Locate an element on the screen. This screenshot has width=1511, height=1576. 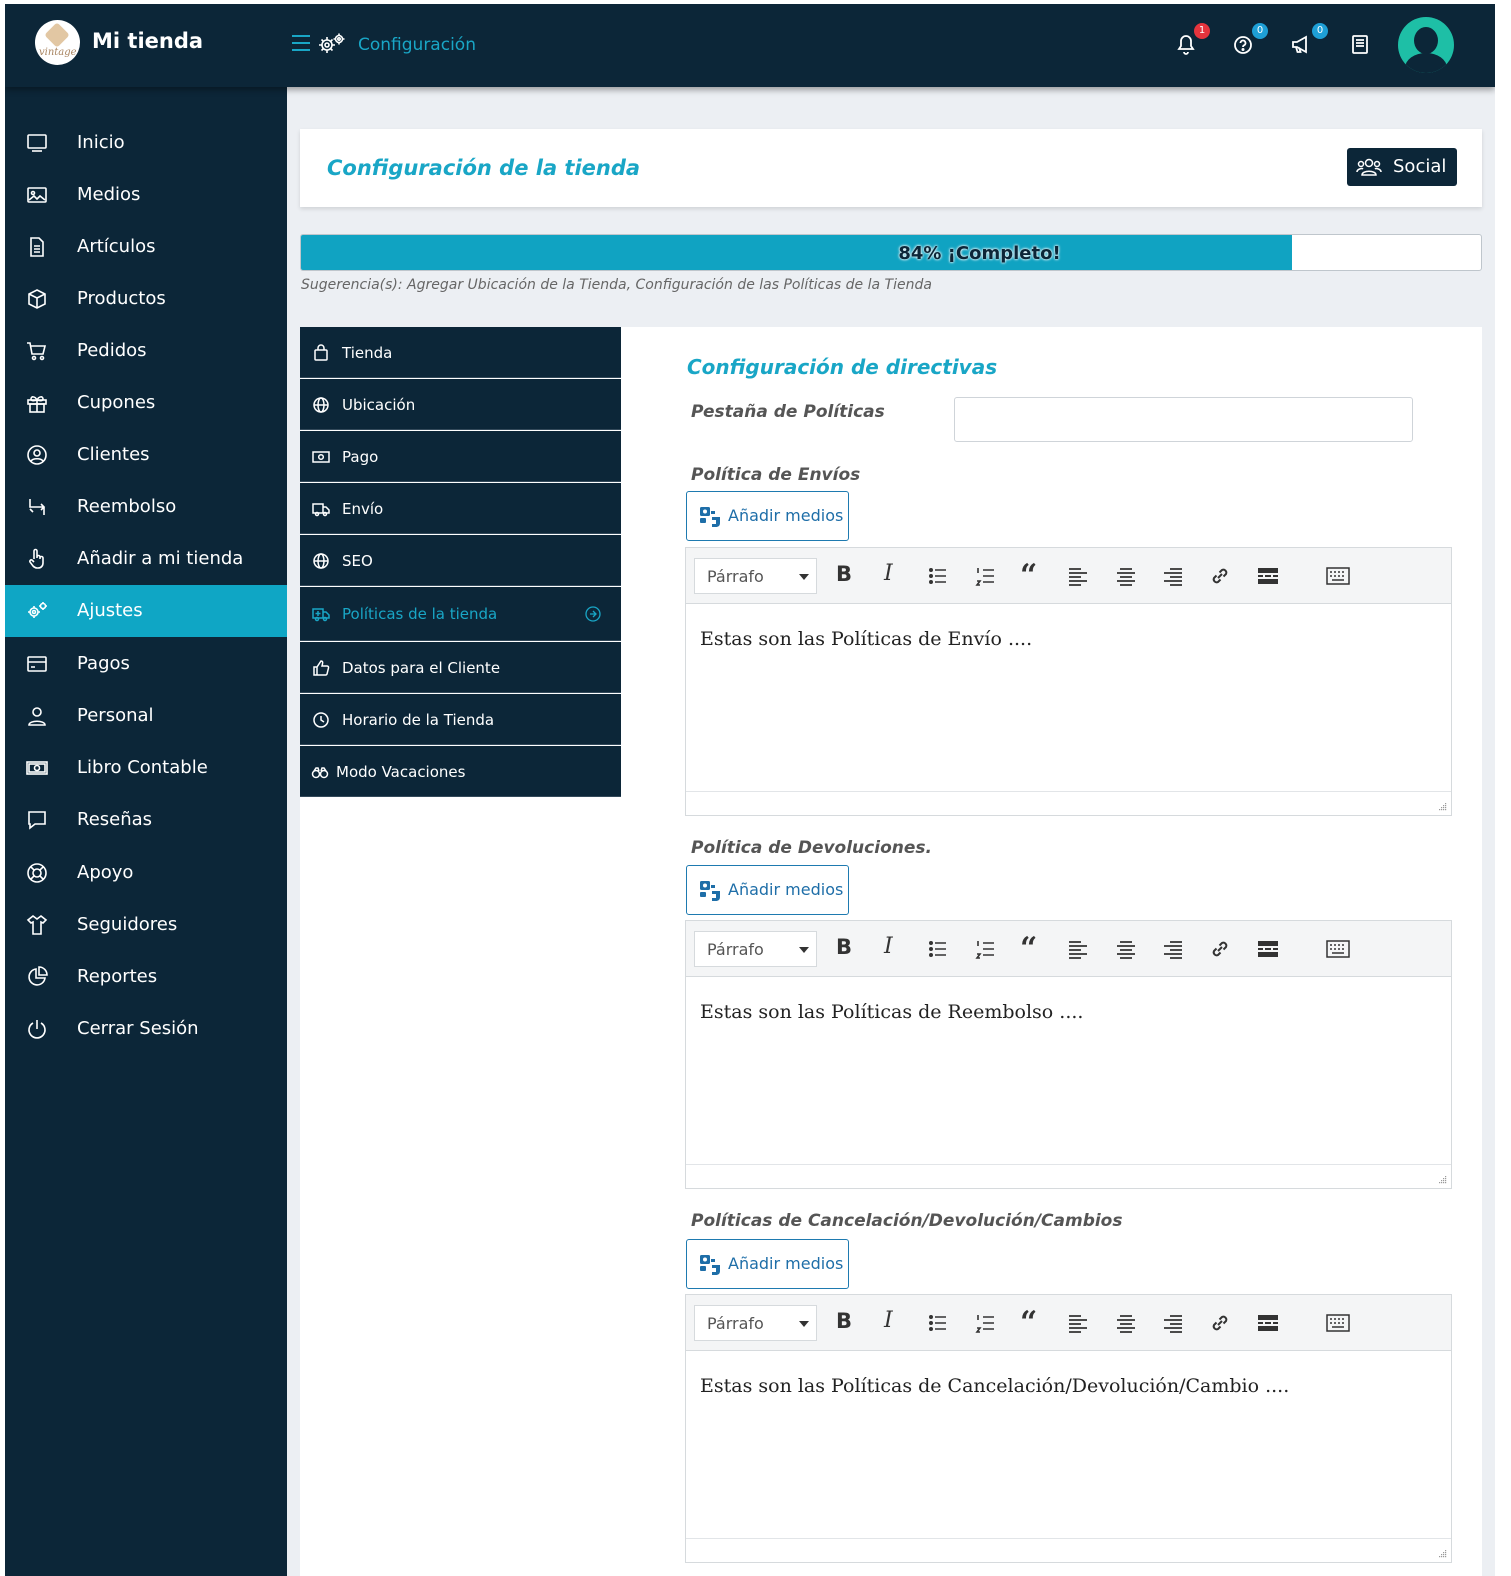
book-icon is located at coordinates (1360, 44).